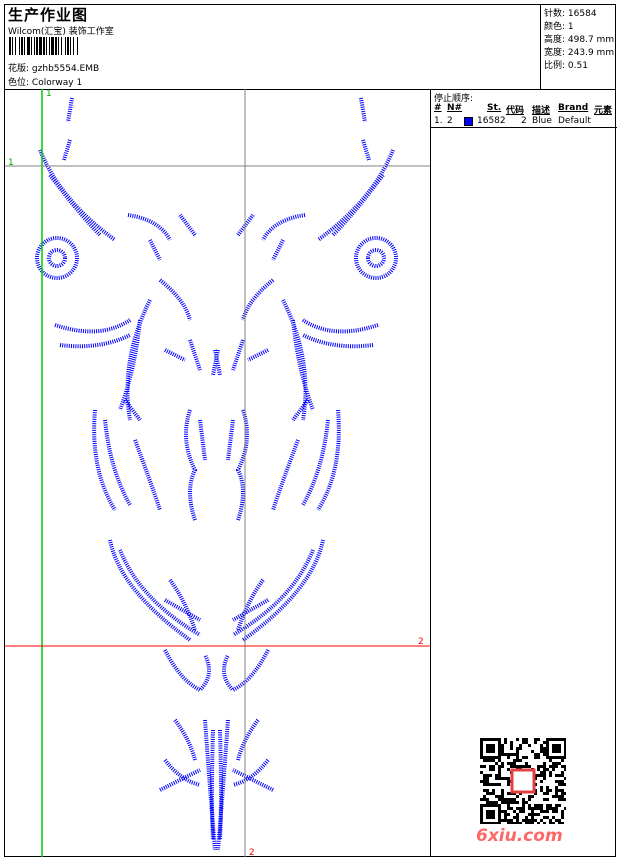  I want to click on qr-logo-seal, so click(523, 781).